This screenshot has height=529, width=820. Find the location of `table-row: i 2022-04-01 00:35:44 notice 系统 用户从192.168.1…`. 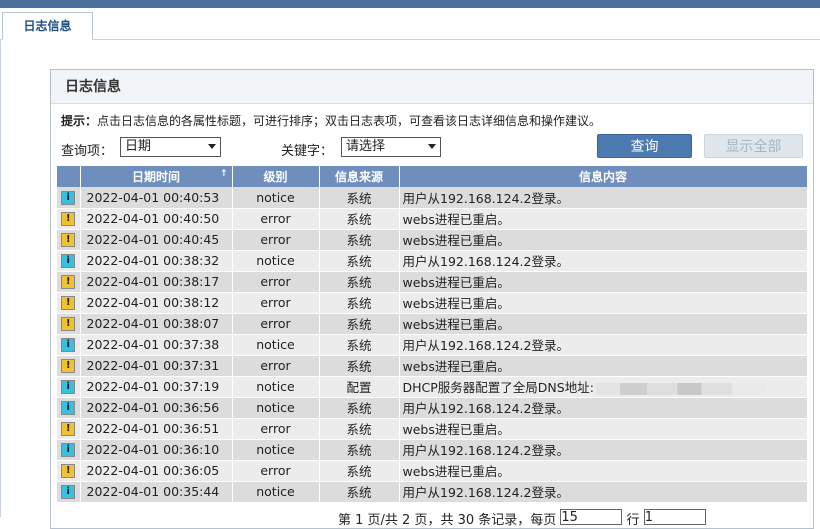

table-row: i 2022-04-01 00:35:44 notice 系统 用户从192.168.1… is located at coordinates (432, 492).